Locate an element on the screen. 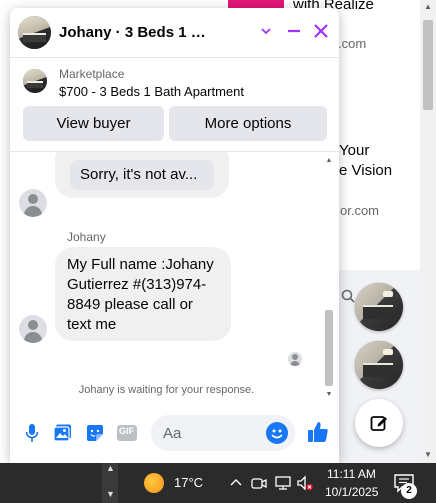 This screenshot has width=436, height=503. microphone-button is located at coordinates (32, 433).